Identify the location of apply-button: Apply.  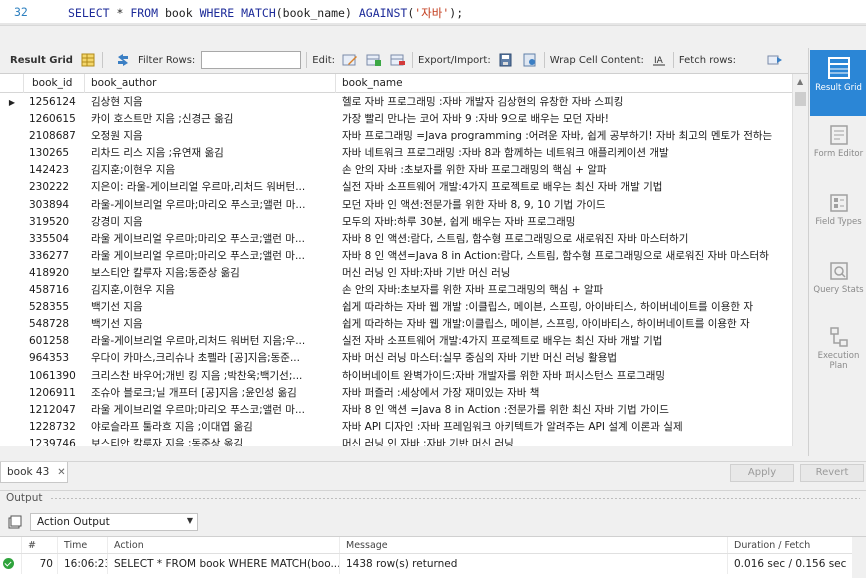
(762, 473).